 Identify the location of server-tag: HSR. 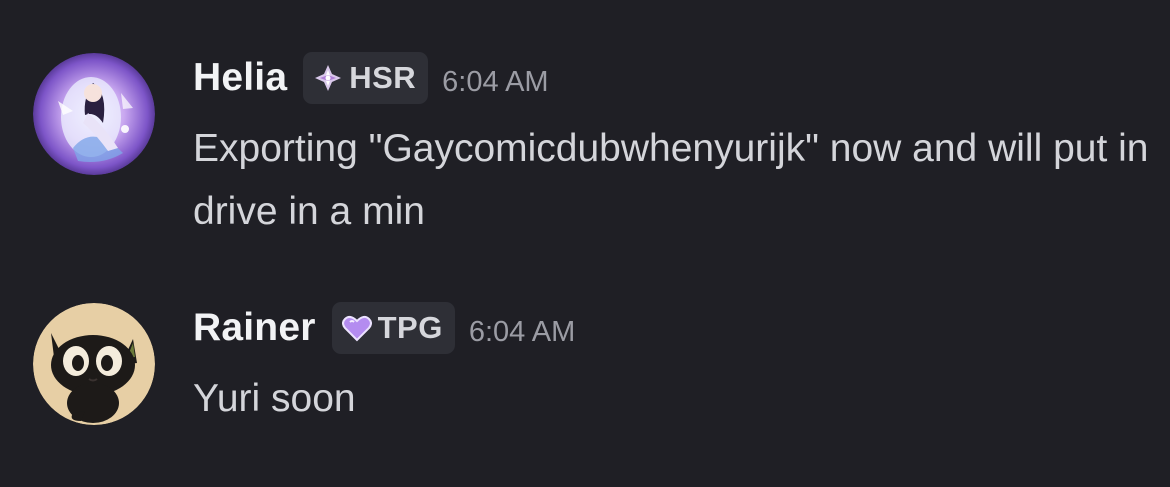
(366, 78).